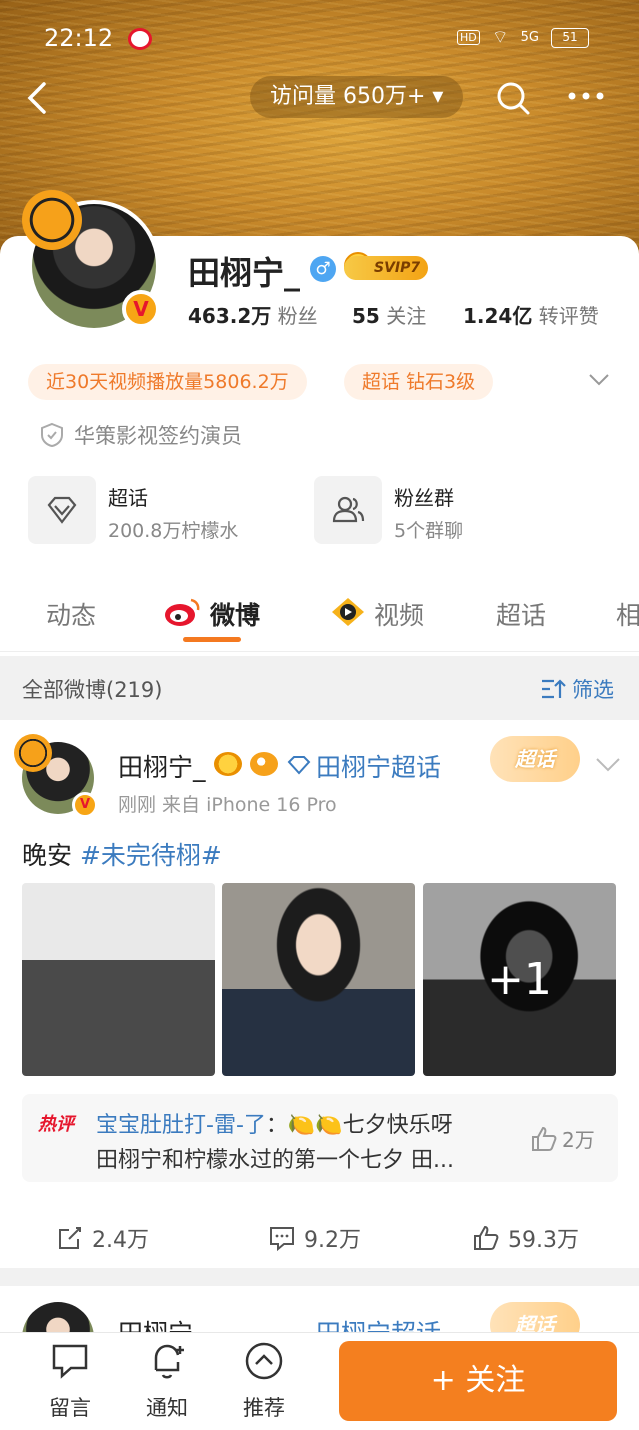 The height and width of the screenshot is (1430, 639). I want to click on follow-button: + 关注, so click(478, 1381).